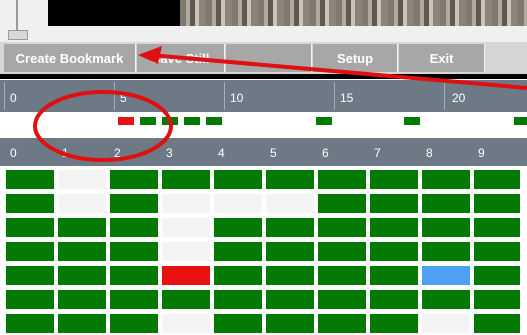 This screenshot has height=335, width=527. Describe the element at coordinates (263, 76) in the screenshot. I see `toolbar-divider` at that location.